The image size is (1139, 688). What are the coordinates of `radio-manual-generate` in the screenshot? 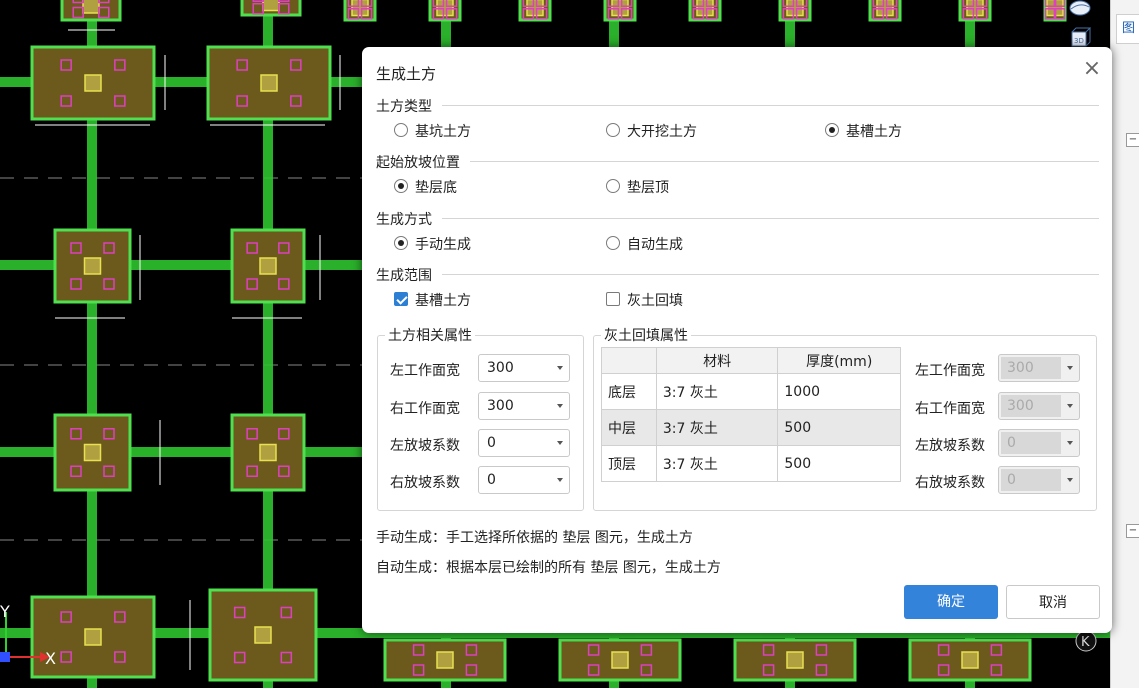 It's located at (401, 243).